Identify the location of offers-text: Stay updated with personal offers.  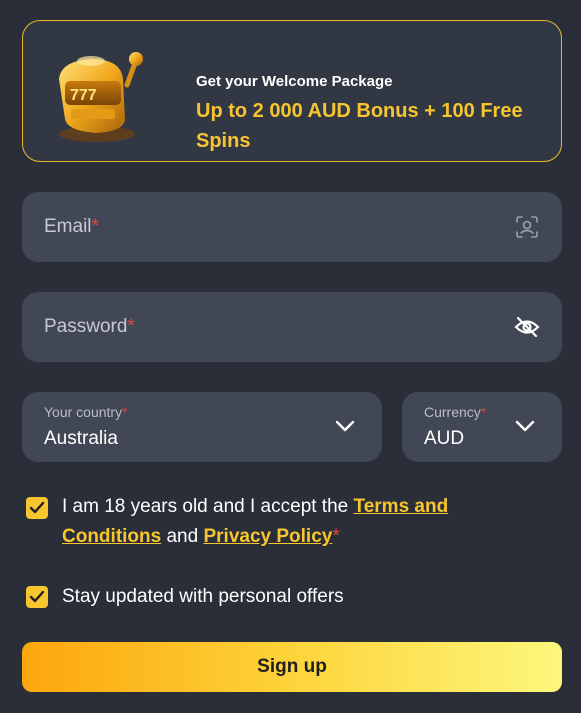
(203, 596).